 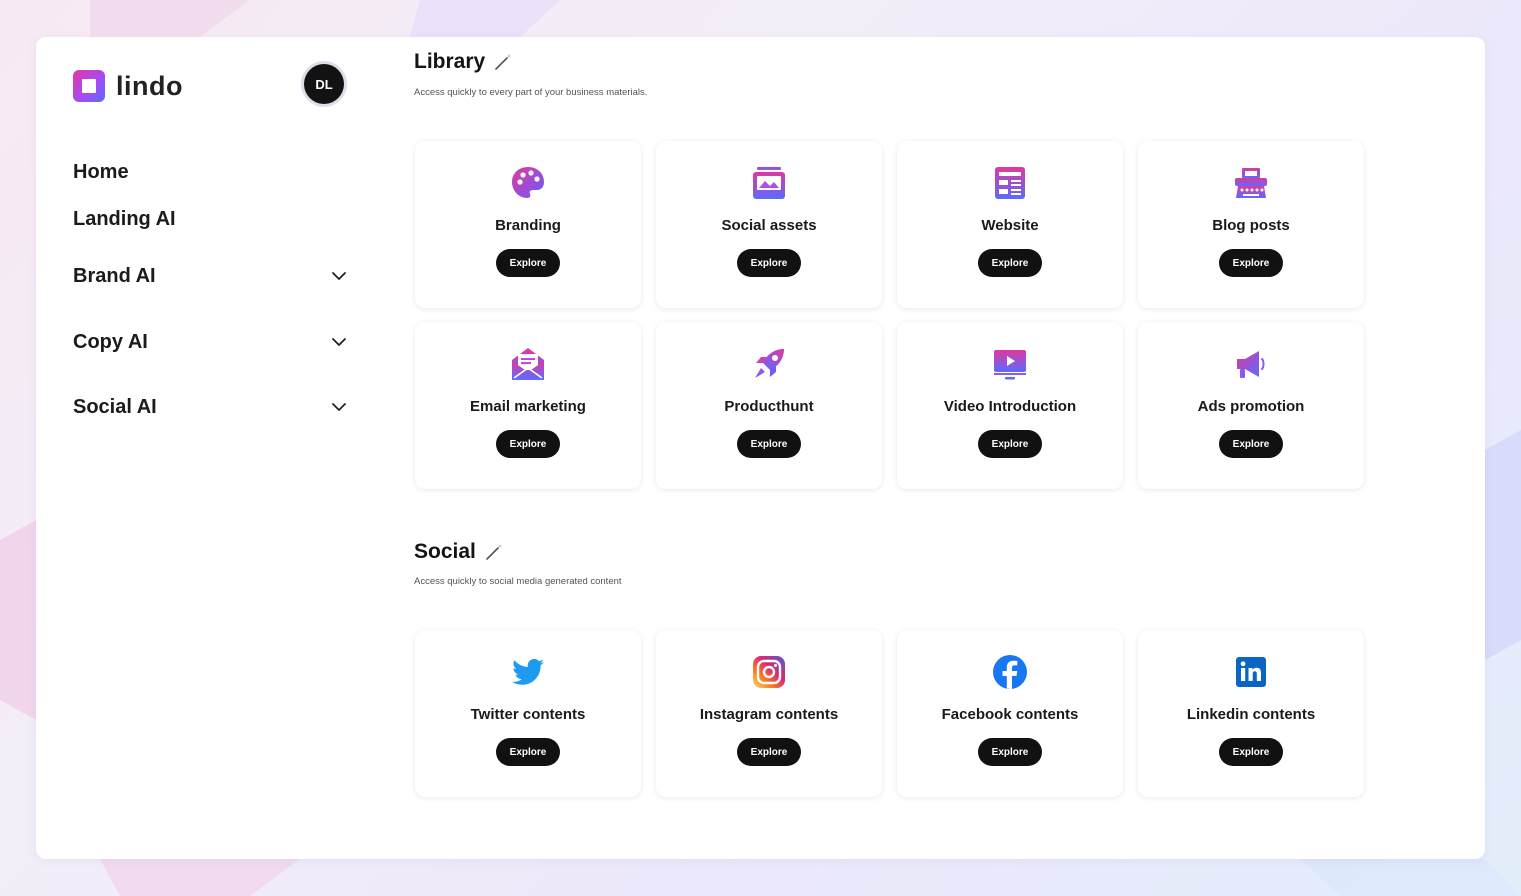 I want to click on card-label: Branding, so click(x=528, y=225).